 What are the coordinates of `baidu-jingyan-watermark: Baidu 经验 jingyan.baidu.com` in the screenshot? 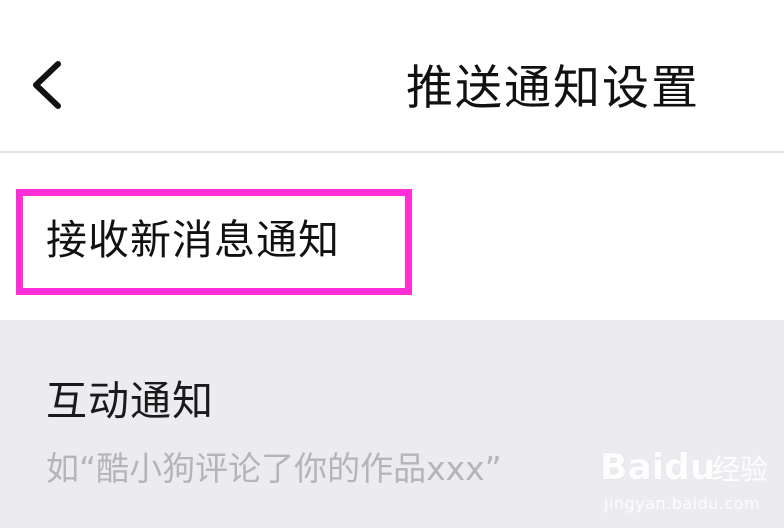 It's located at (688, 481).